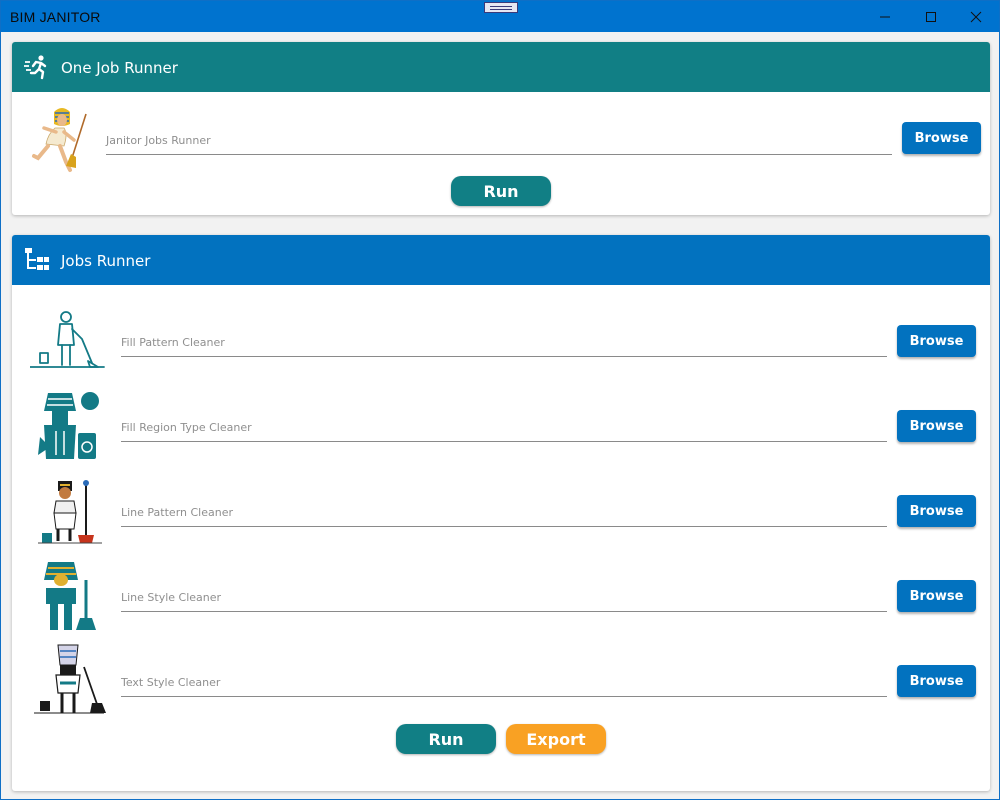 This screenshot has height=800, width=1000. What do you see at coordinates (504, 512) in the screenshot?
I see `line-pattern-cleaner-field: Line Pattern Cleaner` at bounding box center [504, 512].